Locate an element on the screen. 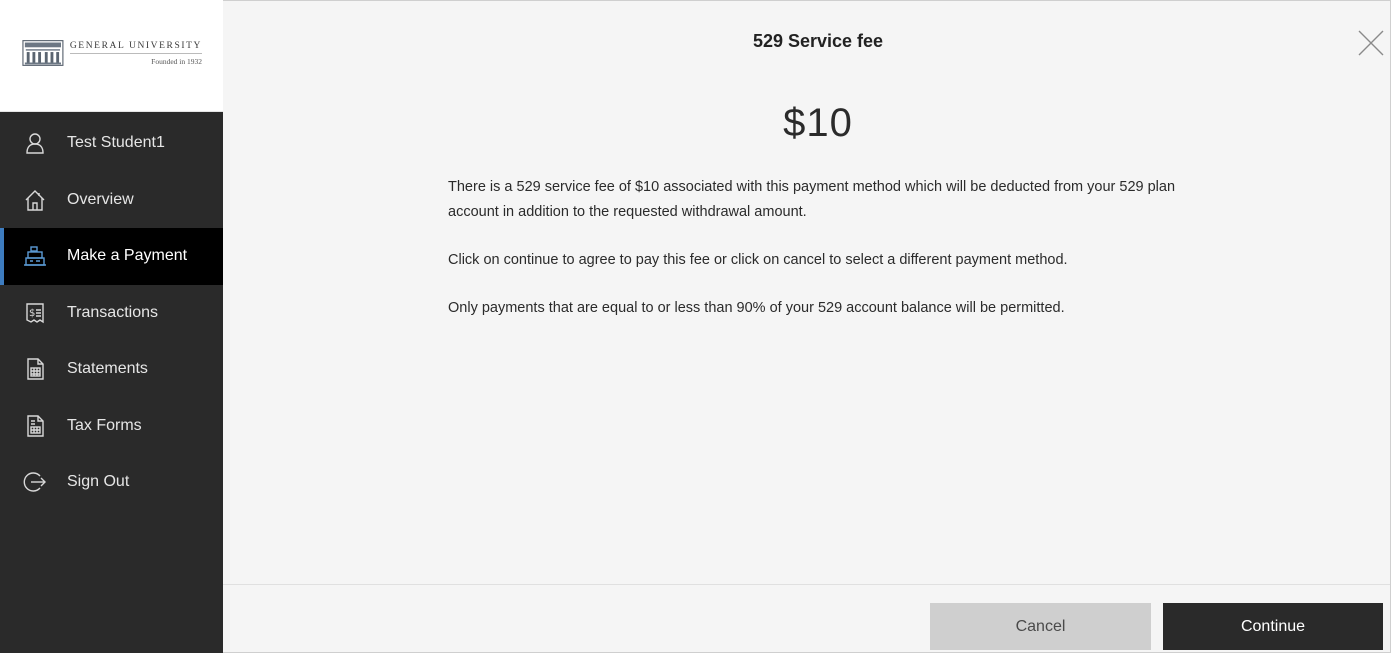 The height and width of the screenshot is (653, 1391). sidebar-item-label: Transactions is located at coordinates (112, 312).